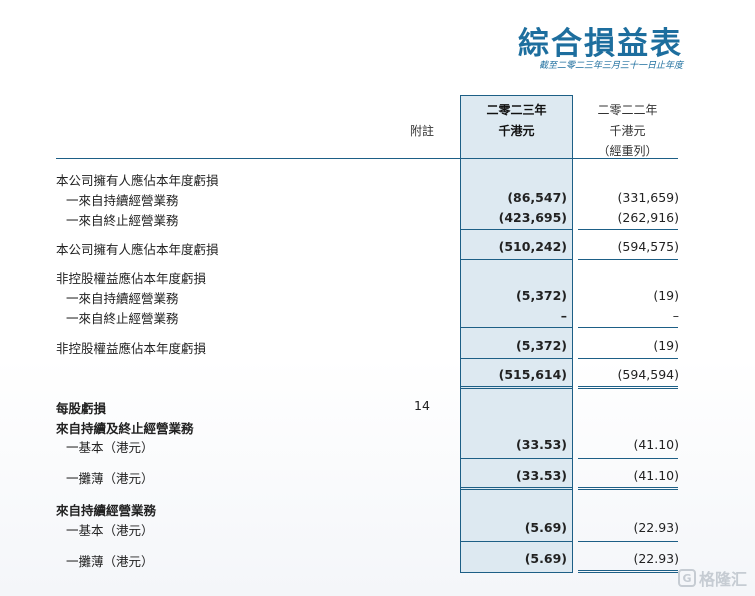 The height and width of the screenshot is (596, 755). Describe the element at coordinates (532, 246) in the screenshot. I see `current-value: (510,242)` at that location.